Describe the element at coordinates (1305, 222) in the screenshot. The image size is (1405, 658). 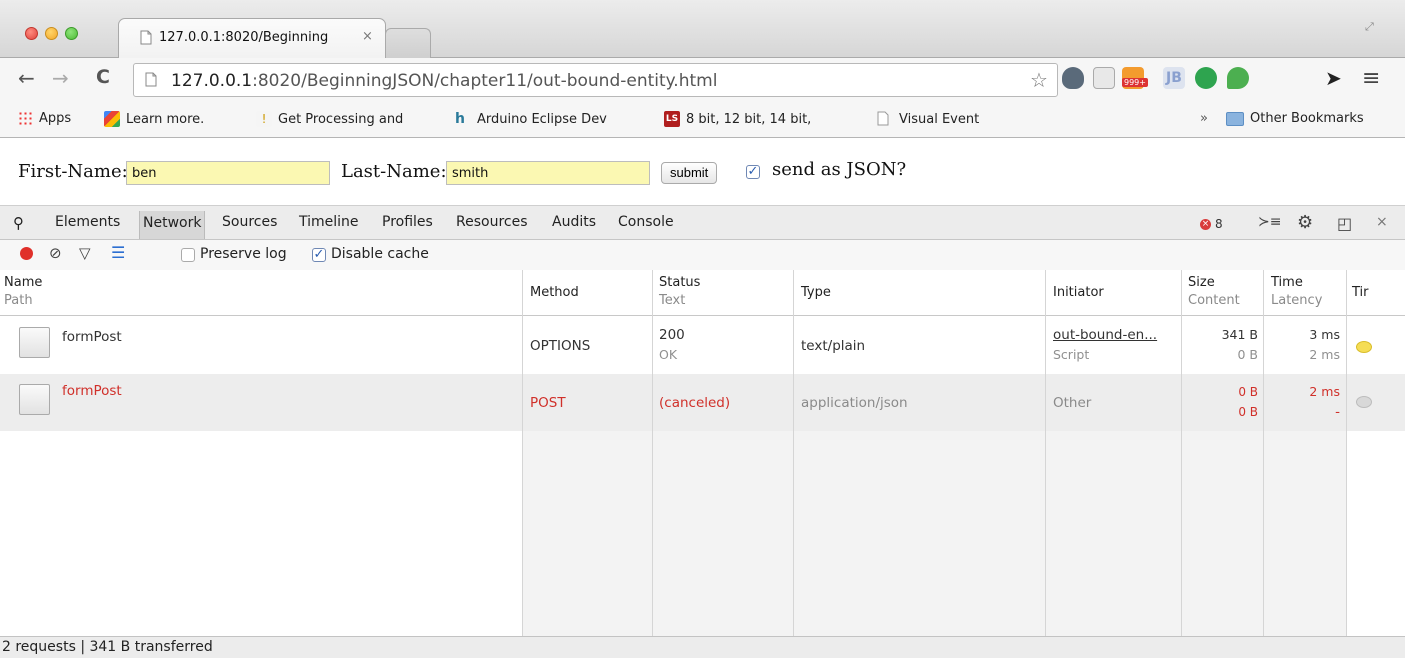
I see `settings-gear-icon: ⚙` at that location.